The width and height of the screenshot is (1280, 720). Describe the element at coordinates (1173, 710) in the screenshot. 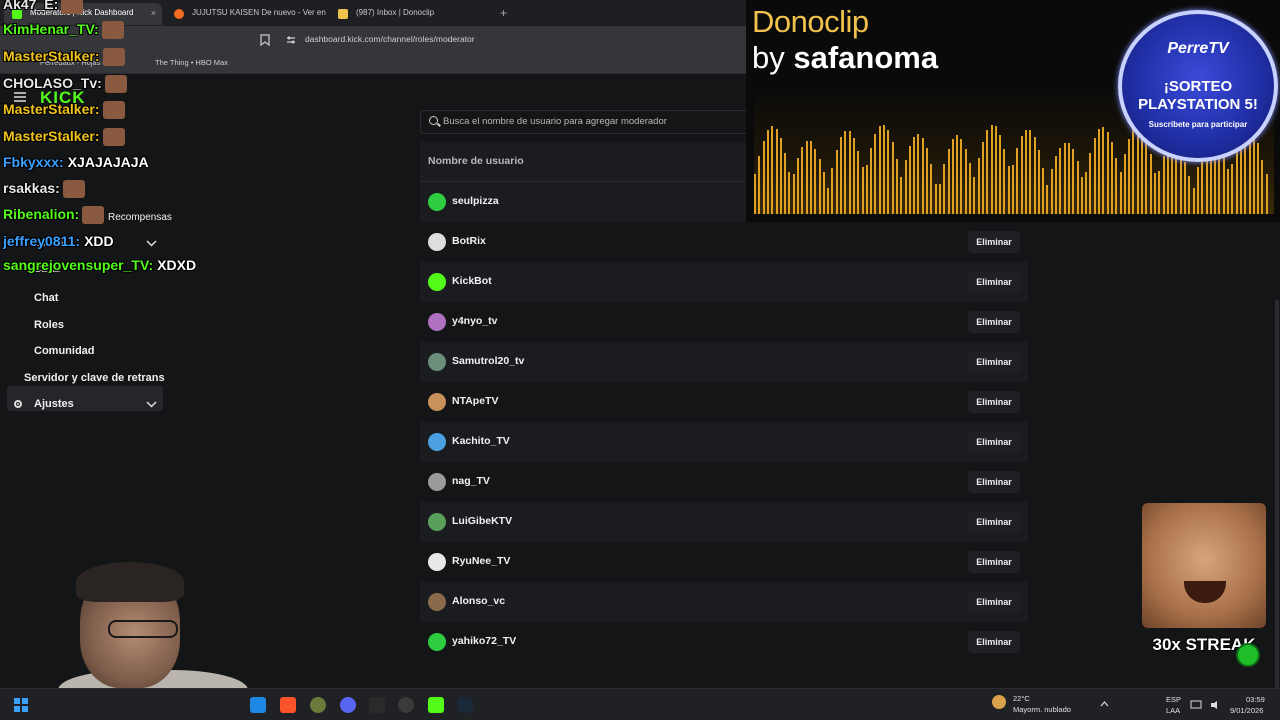

I see `keyboard-layout: LAA` at that location.